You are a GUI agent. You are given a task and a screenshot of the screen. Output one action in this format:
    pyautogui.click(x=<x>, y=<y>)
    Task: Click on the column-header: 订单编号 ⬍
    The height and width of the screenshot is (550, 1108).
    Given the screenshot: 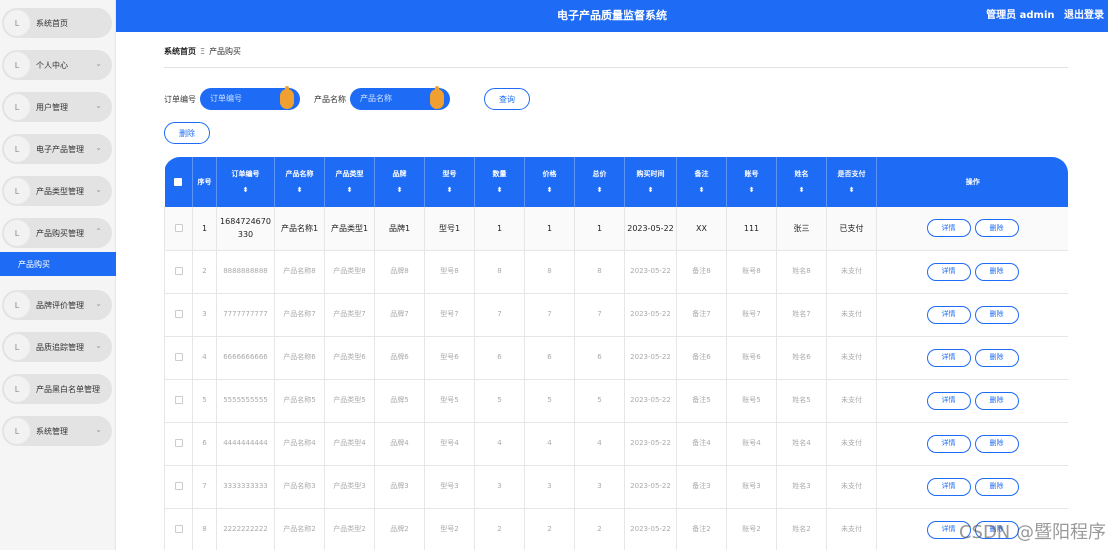 What is the action you would take?
    pyautogui.click(x=245, y=182)
    